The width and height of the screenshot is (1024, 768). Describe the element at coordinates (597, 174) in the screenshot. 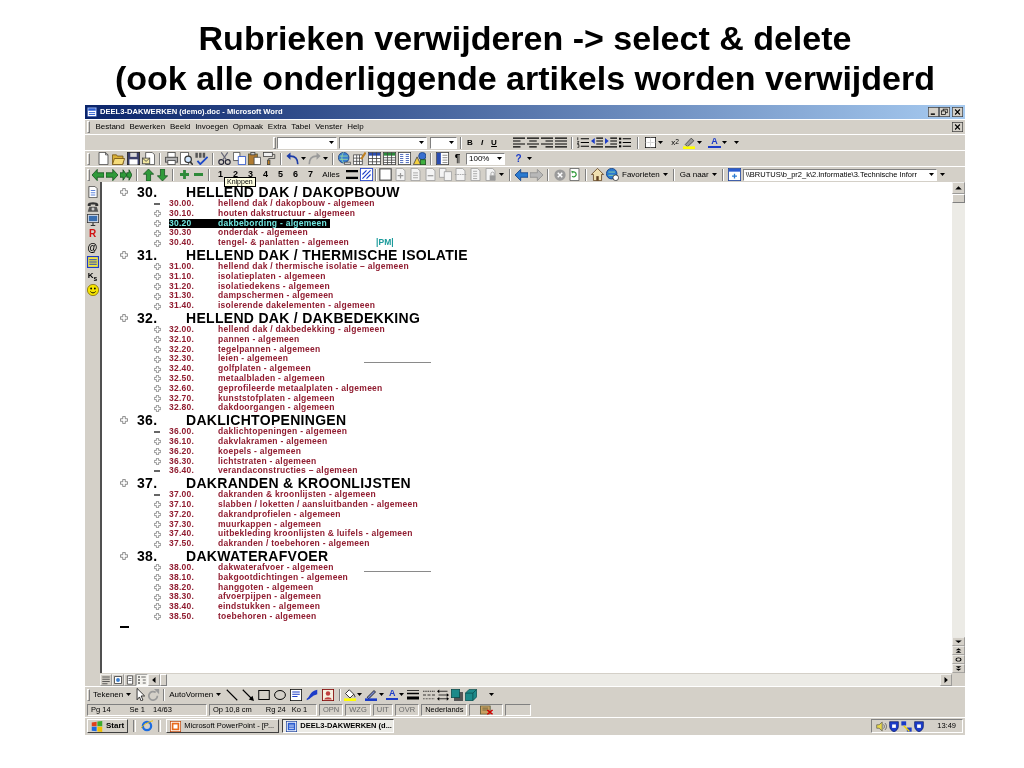

I see `home-icon` at that location.